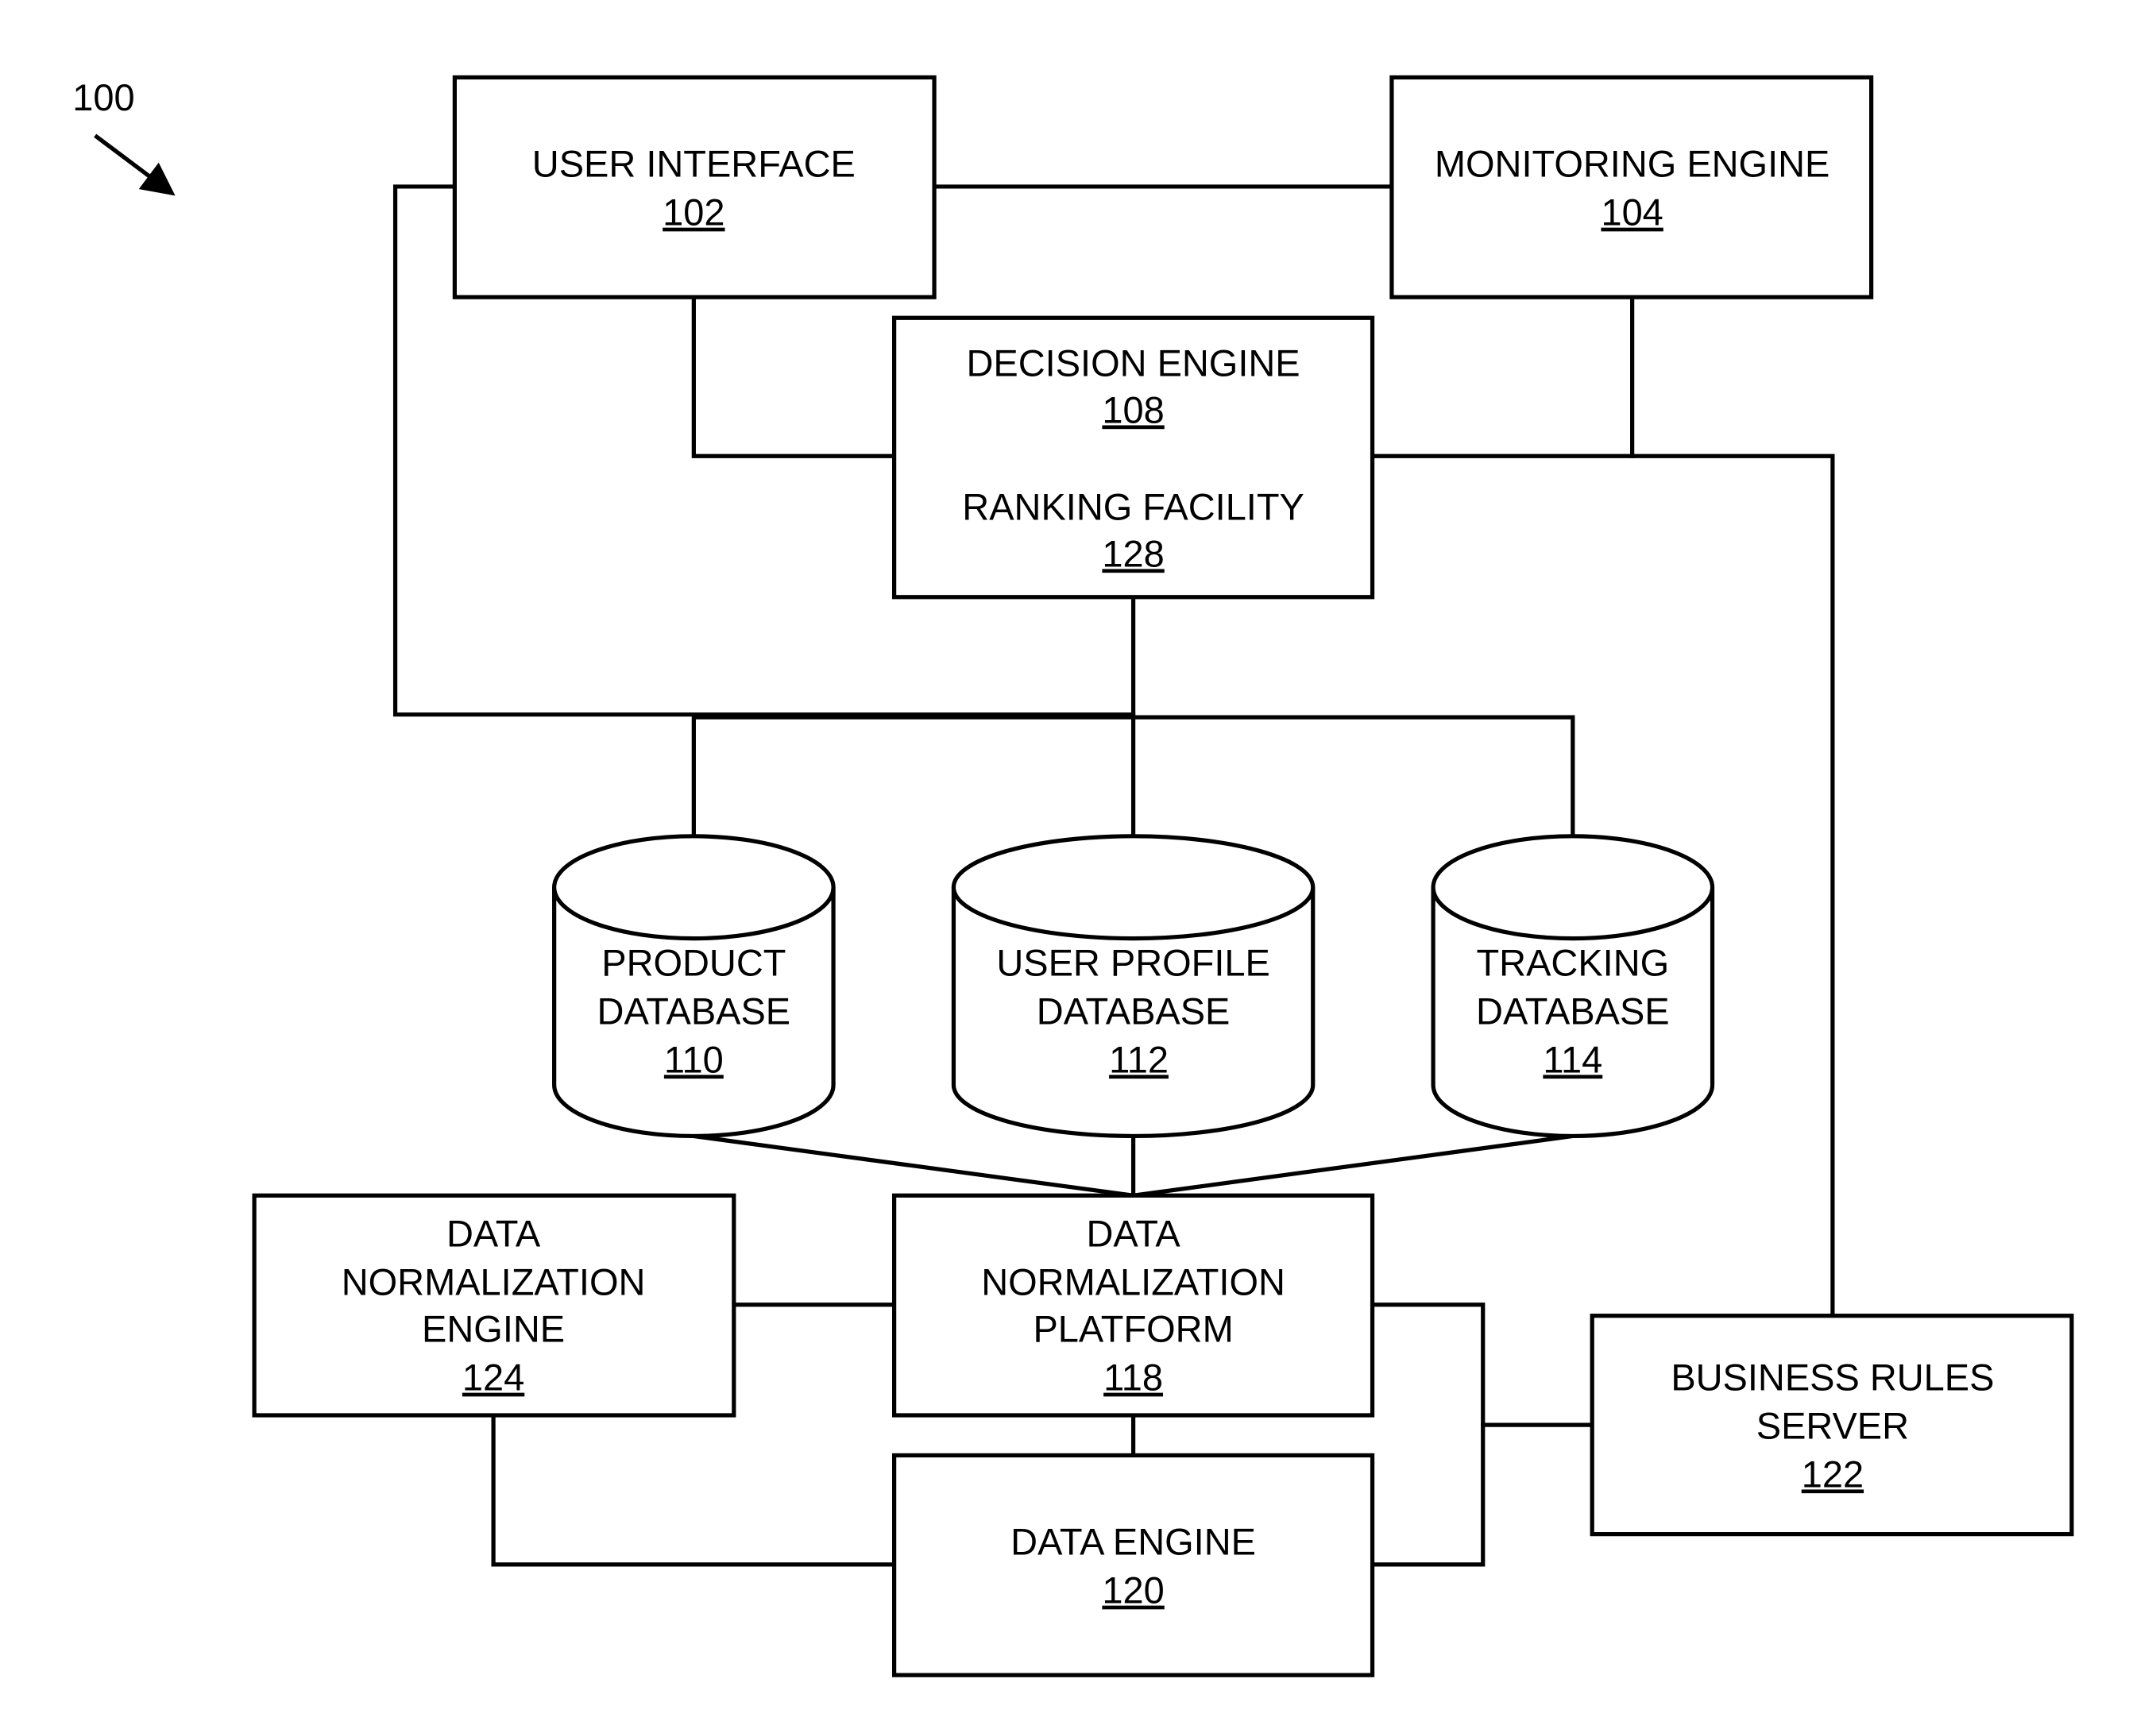 This screenshot has width=2156, height=1729. I want to click on business-rules-server-ref: 122, so click(1833, 1474).